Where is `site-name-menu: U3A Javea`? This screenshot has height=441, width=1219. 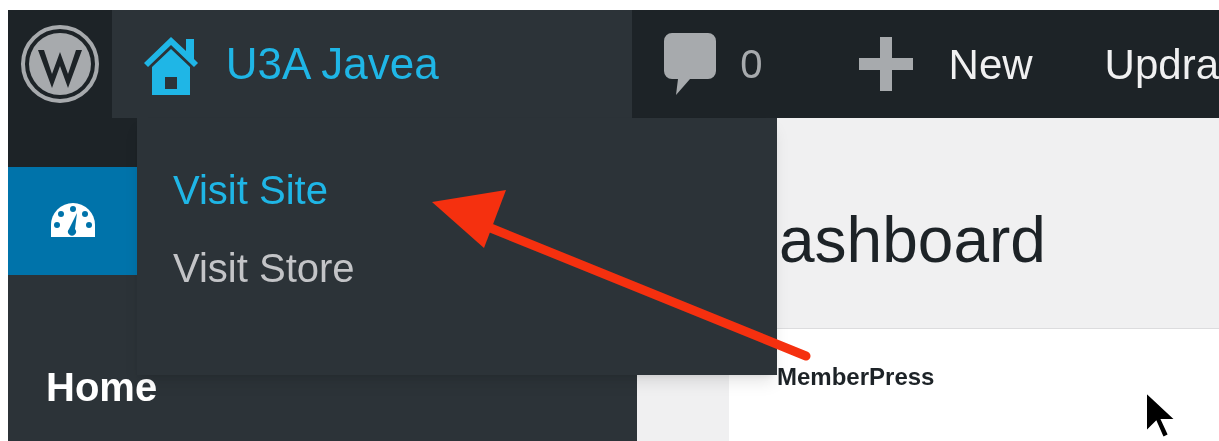 site-name-menu: U3A Javea is located at coordinates (372, 64).